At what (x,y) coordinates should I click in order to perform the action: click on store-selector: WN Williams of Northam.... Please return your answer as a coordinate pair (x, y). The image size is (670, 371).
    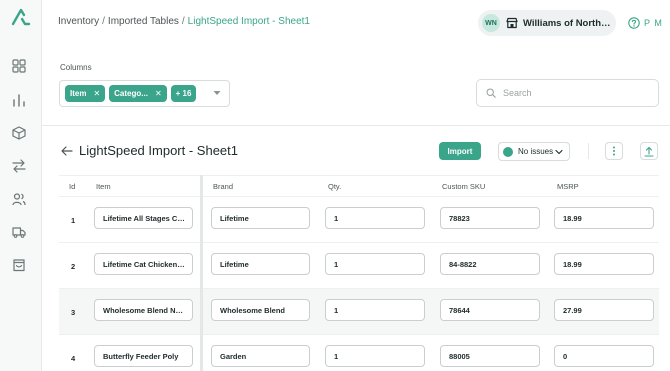
    Looking at the image, I should click on (547, 23).